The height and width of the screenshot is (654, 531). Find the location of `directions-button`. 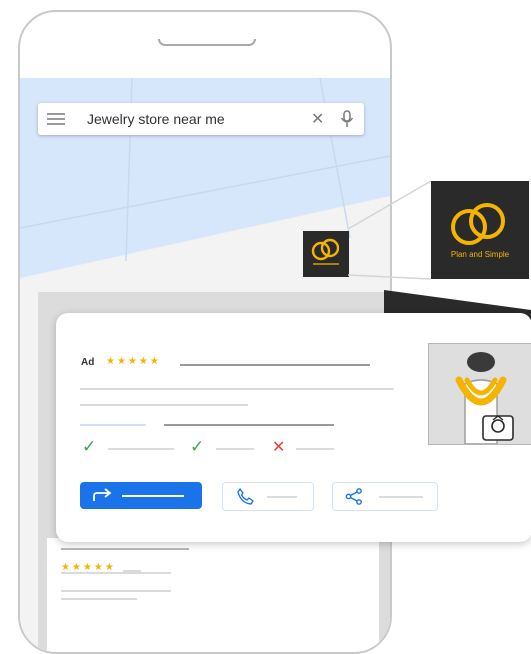

directions-button is located at coordinates (141, 495).